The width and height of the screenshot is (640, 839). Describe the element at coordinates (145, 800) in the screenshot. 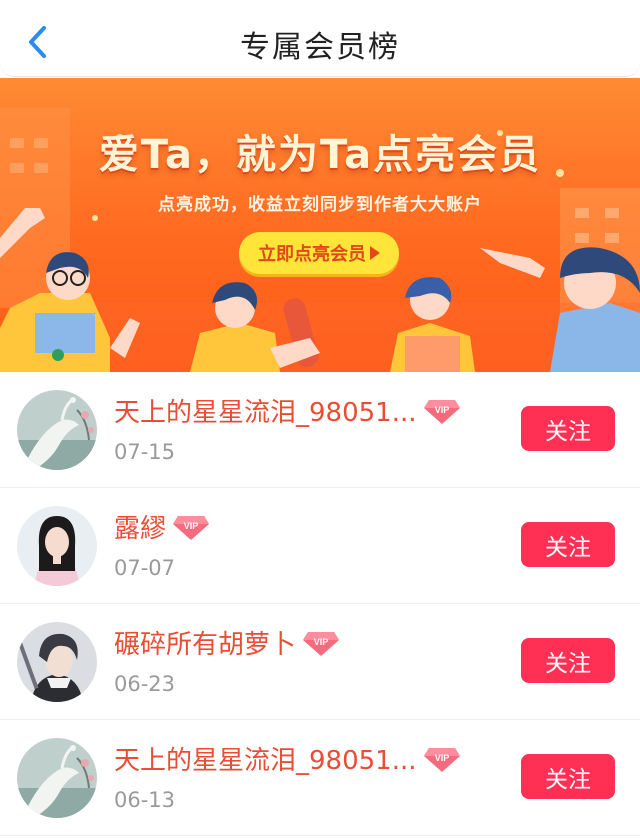

I see `join-date: 06-13` at that location.